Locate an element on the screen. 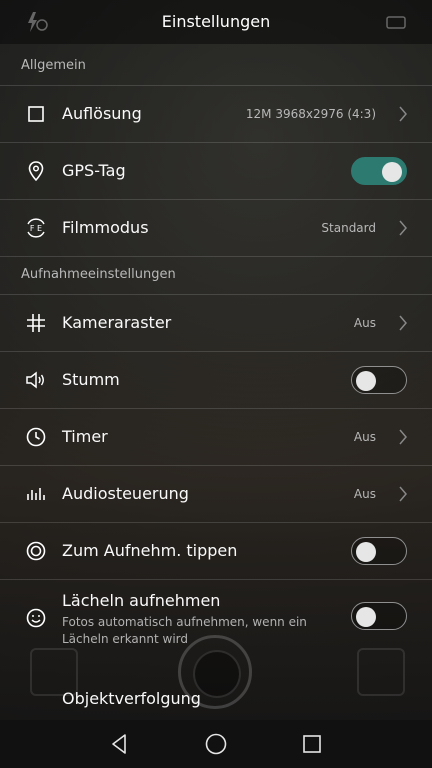 The image size is (432, 768). settings-header: Einstellungen is located at coordinates (216, 22).